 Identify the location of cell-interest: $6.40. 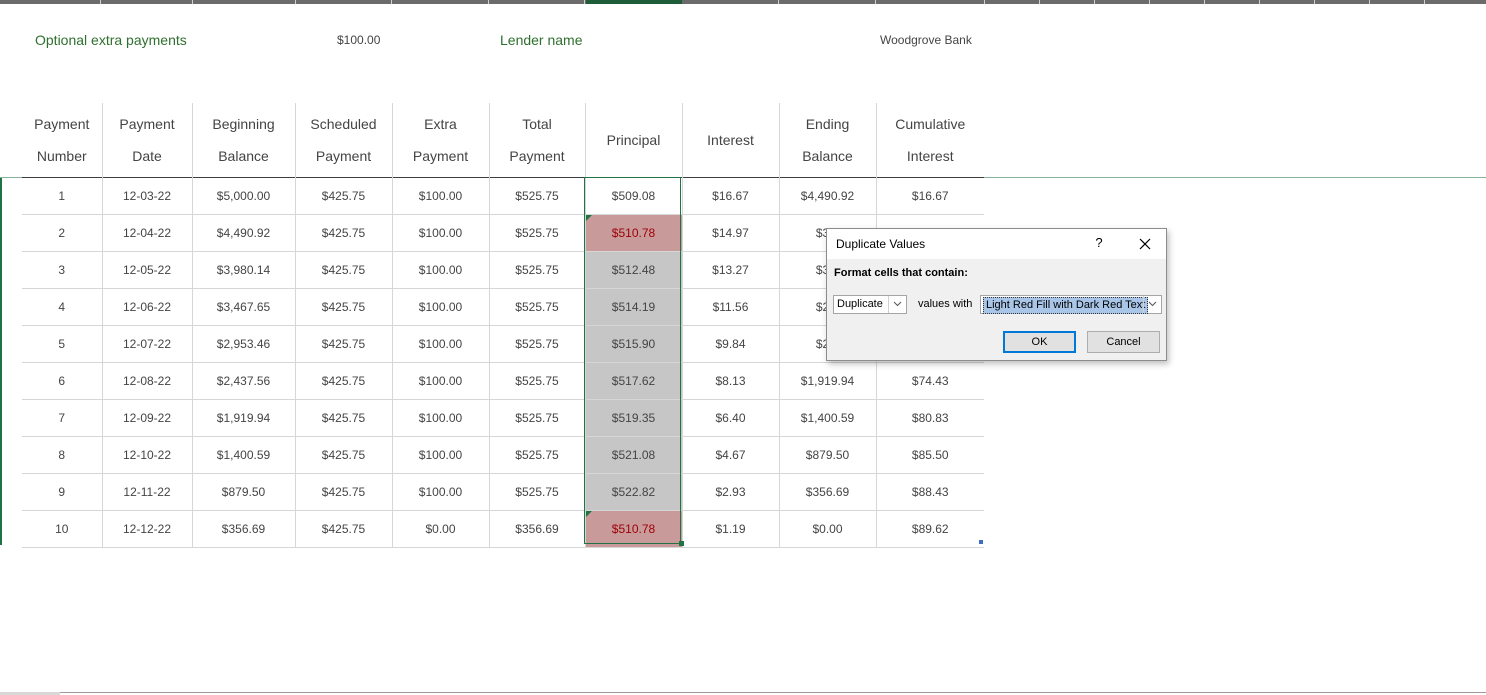
(730, 418).